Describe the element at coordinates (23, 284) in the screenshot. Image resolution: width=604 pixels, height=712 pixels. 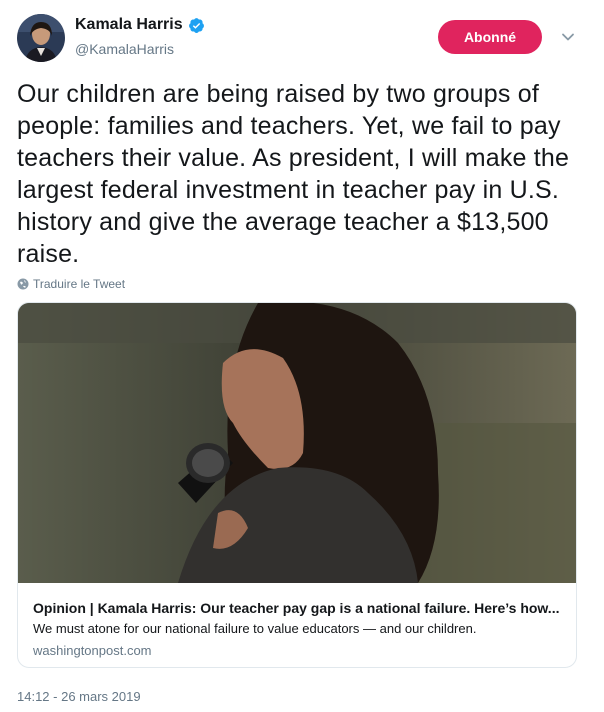
I see `globe-icon` at that location.